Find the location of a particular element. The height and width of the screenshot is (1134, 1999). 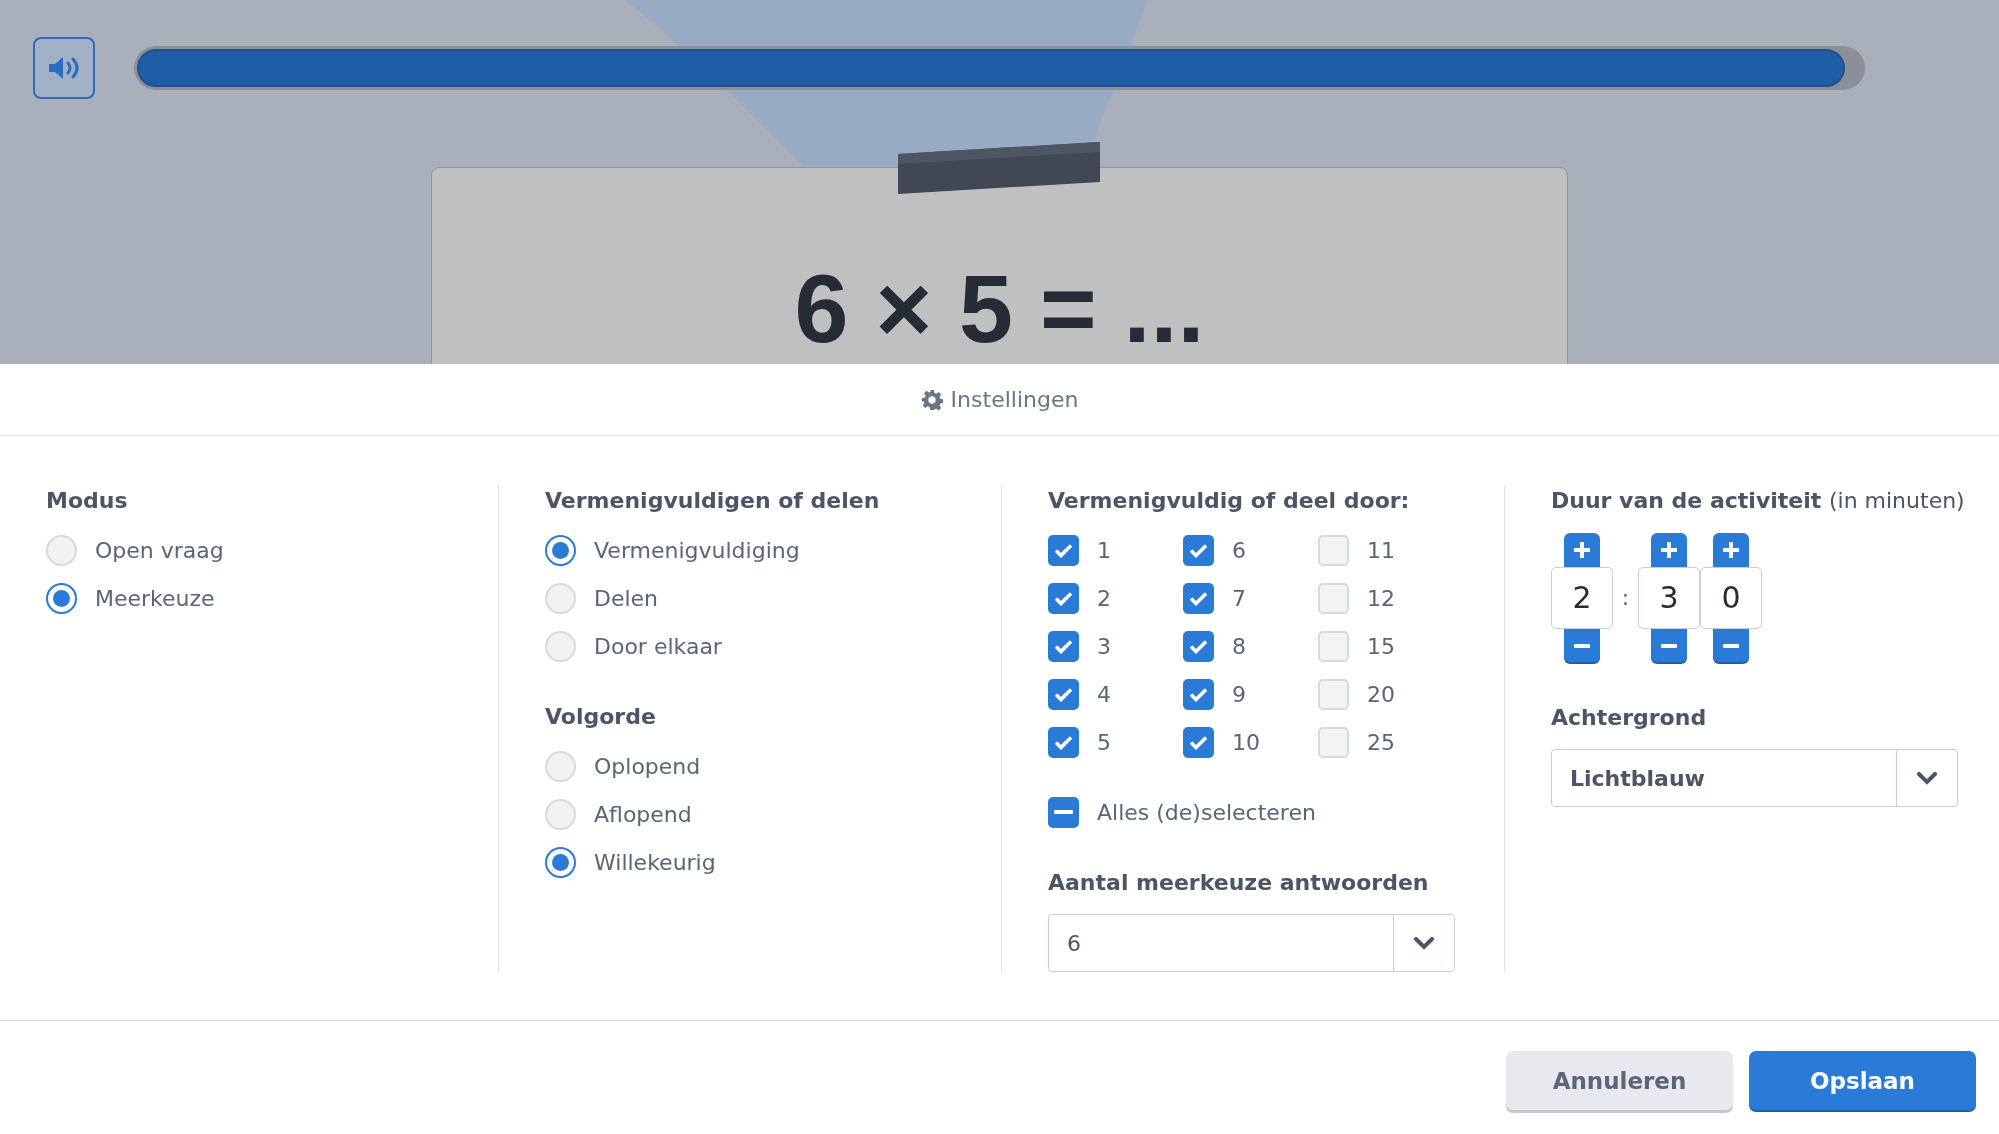

option-label: Open vraag is located at coordinates (159, 550).